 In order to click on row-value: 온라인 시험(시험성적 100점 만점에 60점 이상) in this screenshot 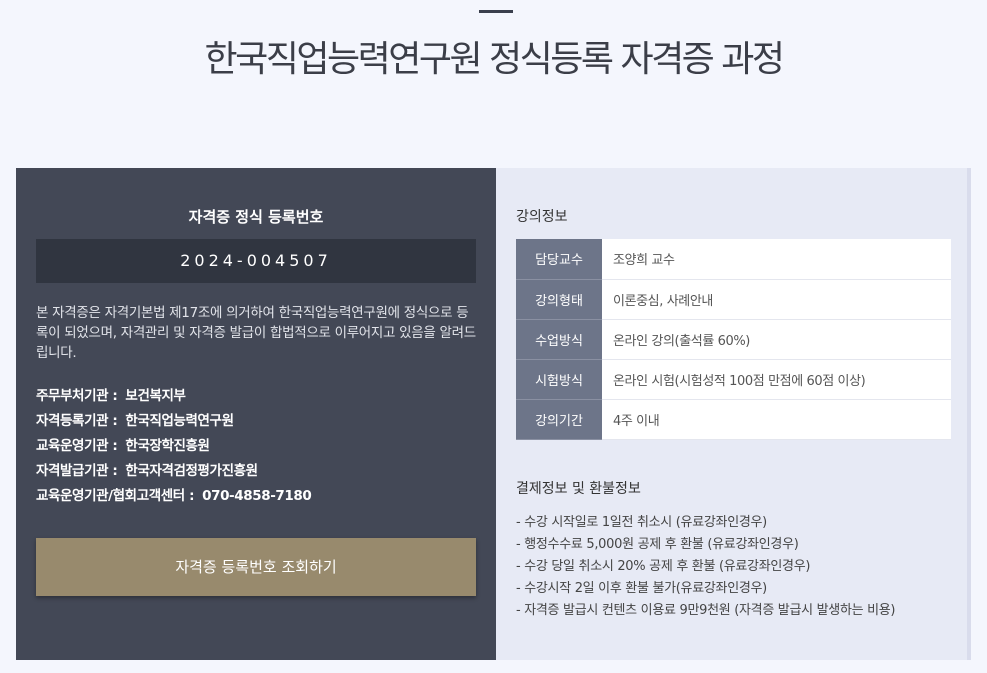, I will do `click(776, 379)`.